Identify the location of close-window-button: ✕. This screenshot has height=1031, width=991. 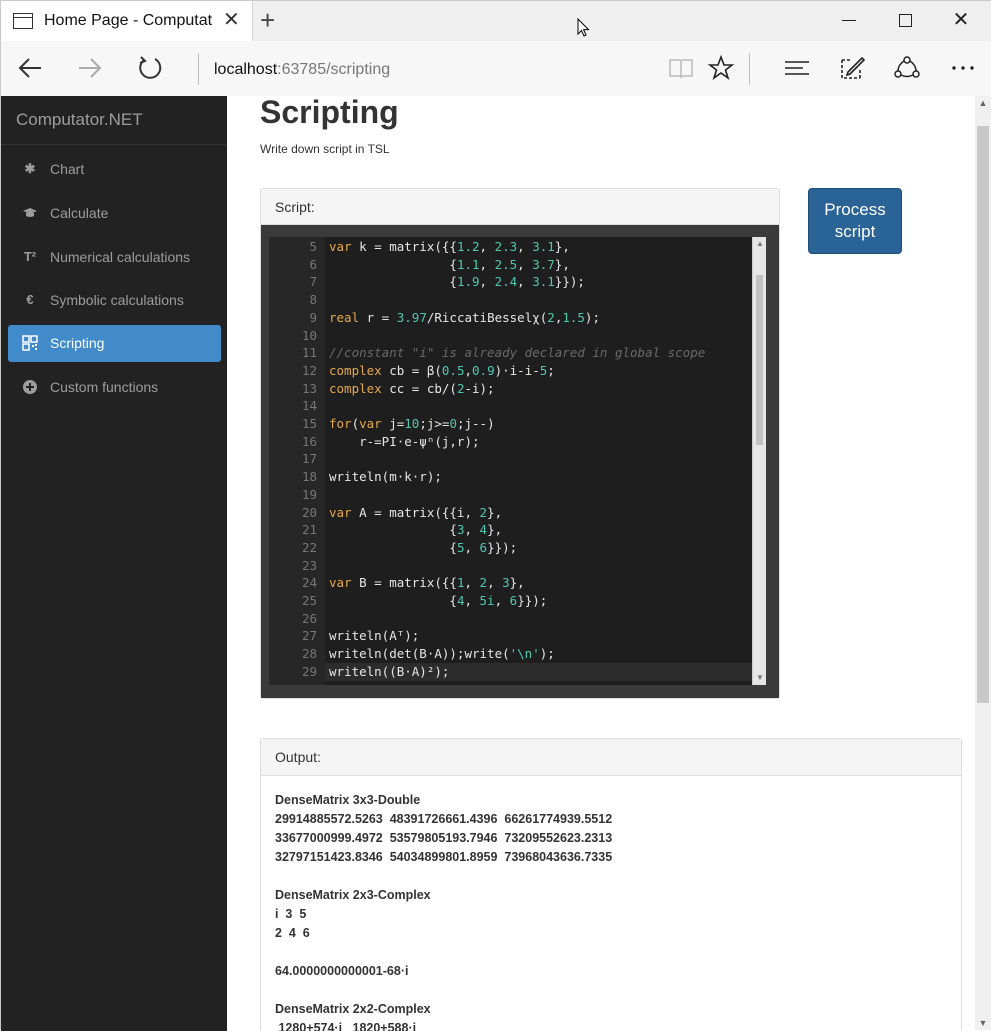
(961, 20).